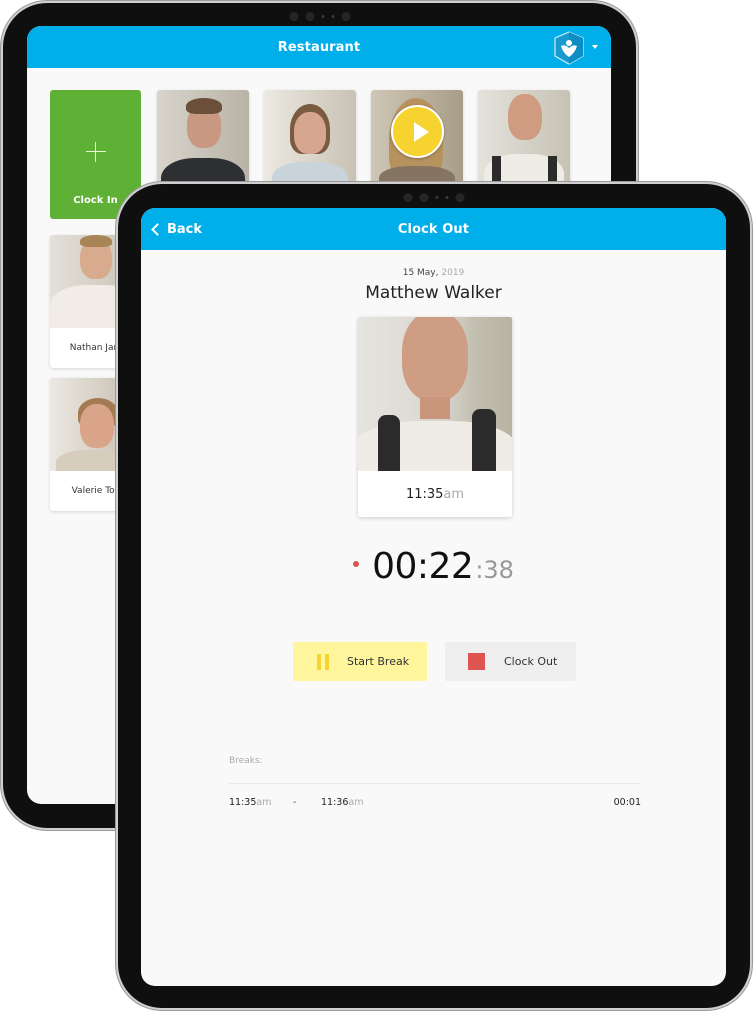 The height and width of the screenshot is (1013, 754). I want to click on neck, so click(435, 408).